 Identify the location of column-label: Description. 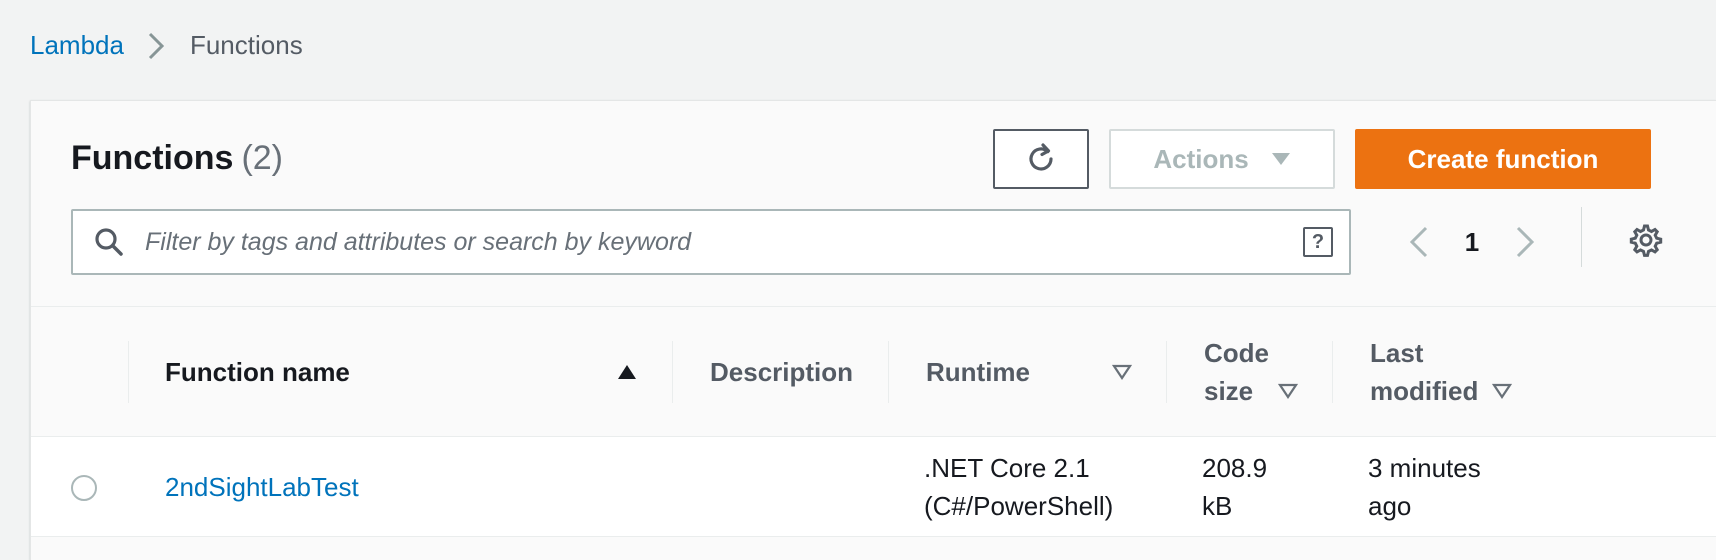
(782, 372).